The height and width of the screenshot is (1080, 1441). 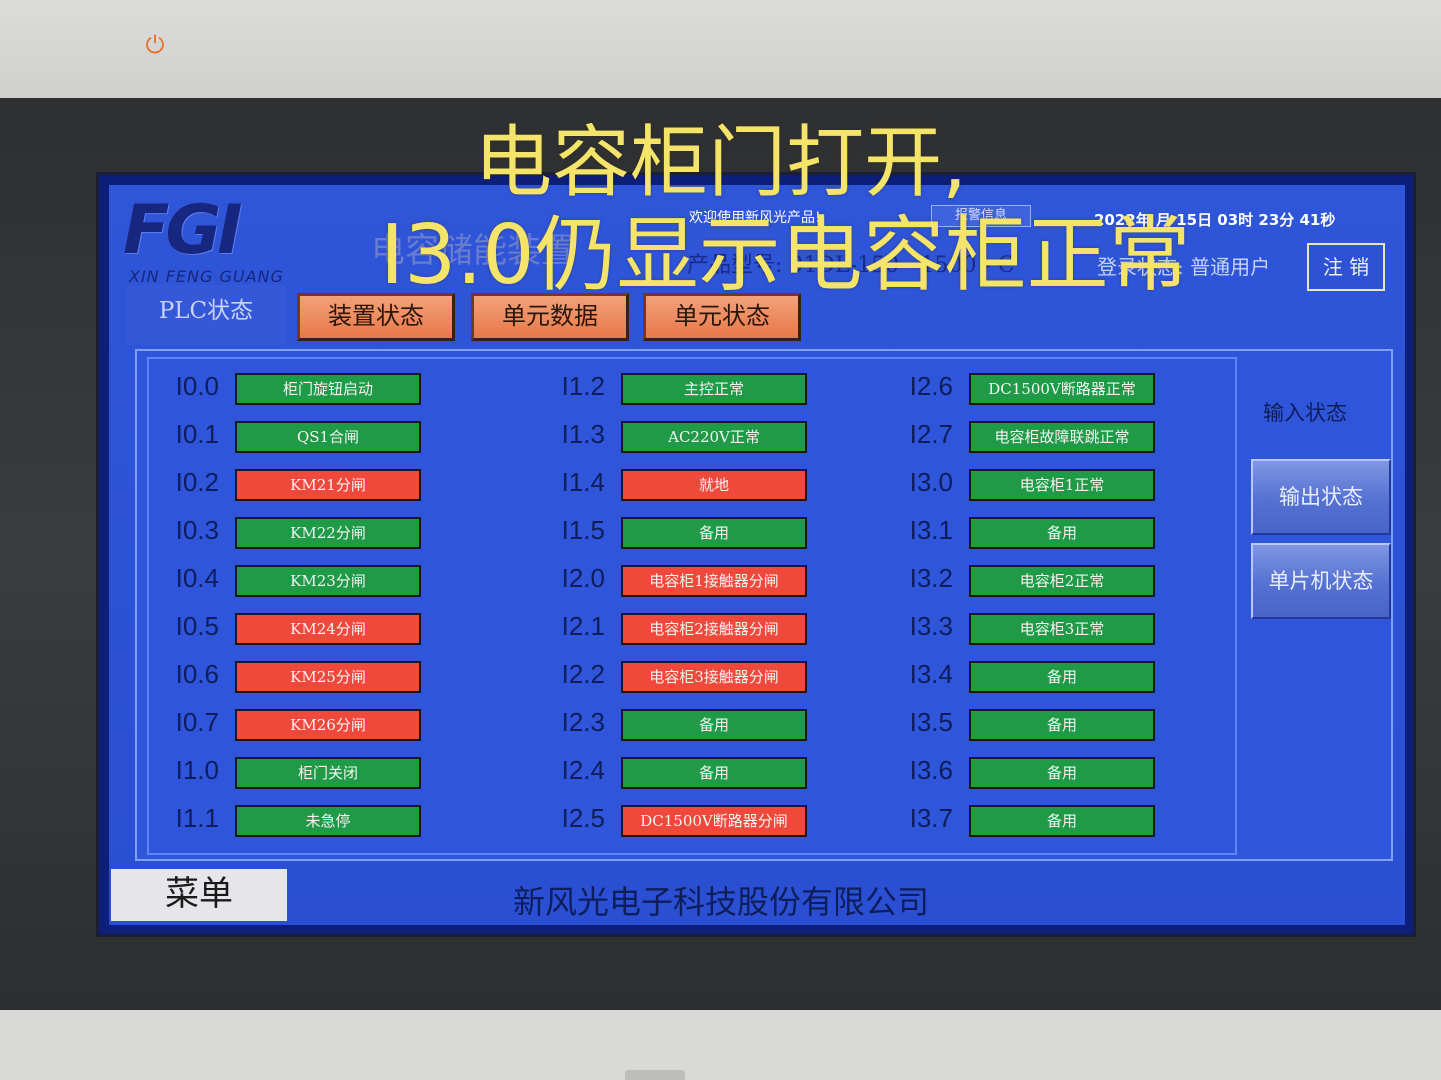 I want to click on io-row: I0.5 KM24分闸, so click(x=345, y=633).